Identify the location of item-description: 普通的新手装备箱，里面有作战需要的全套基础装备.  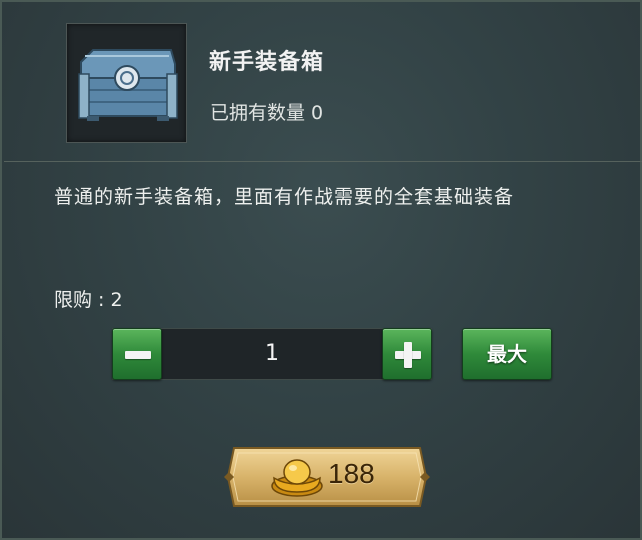
(284, 197).